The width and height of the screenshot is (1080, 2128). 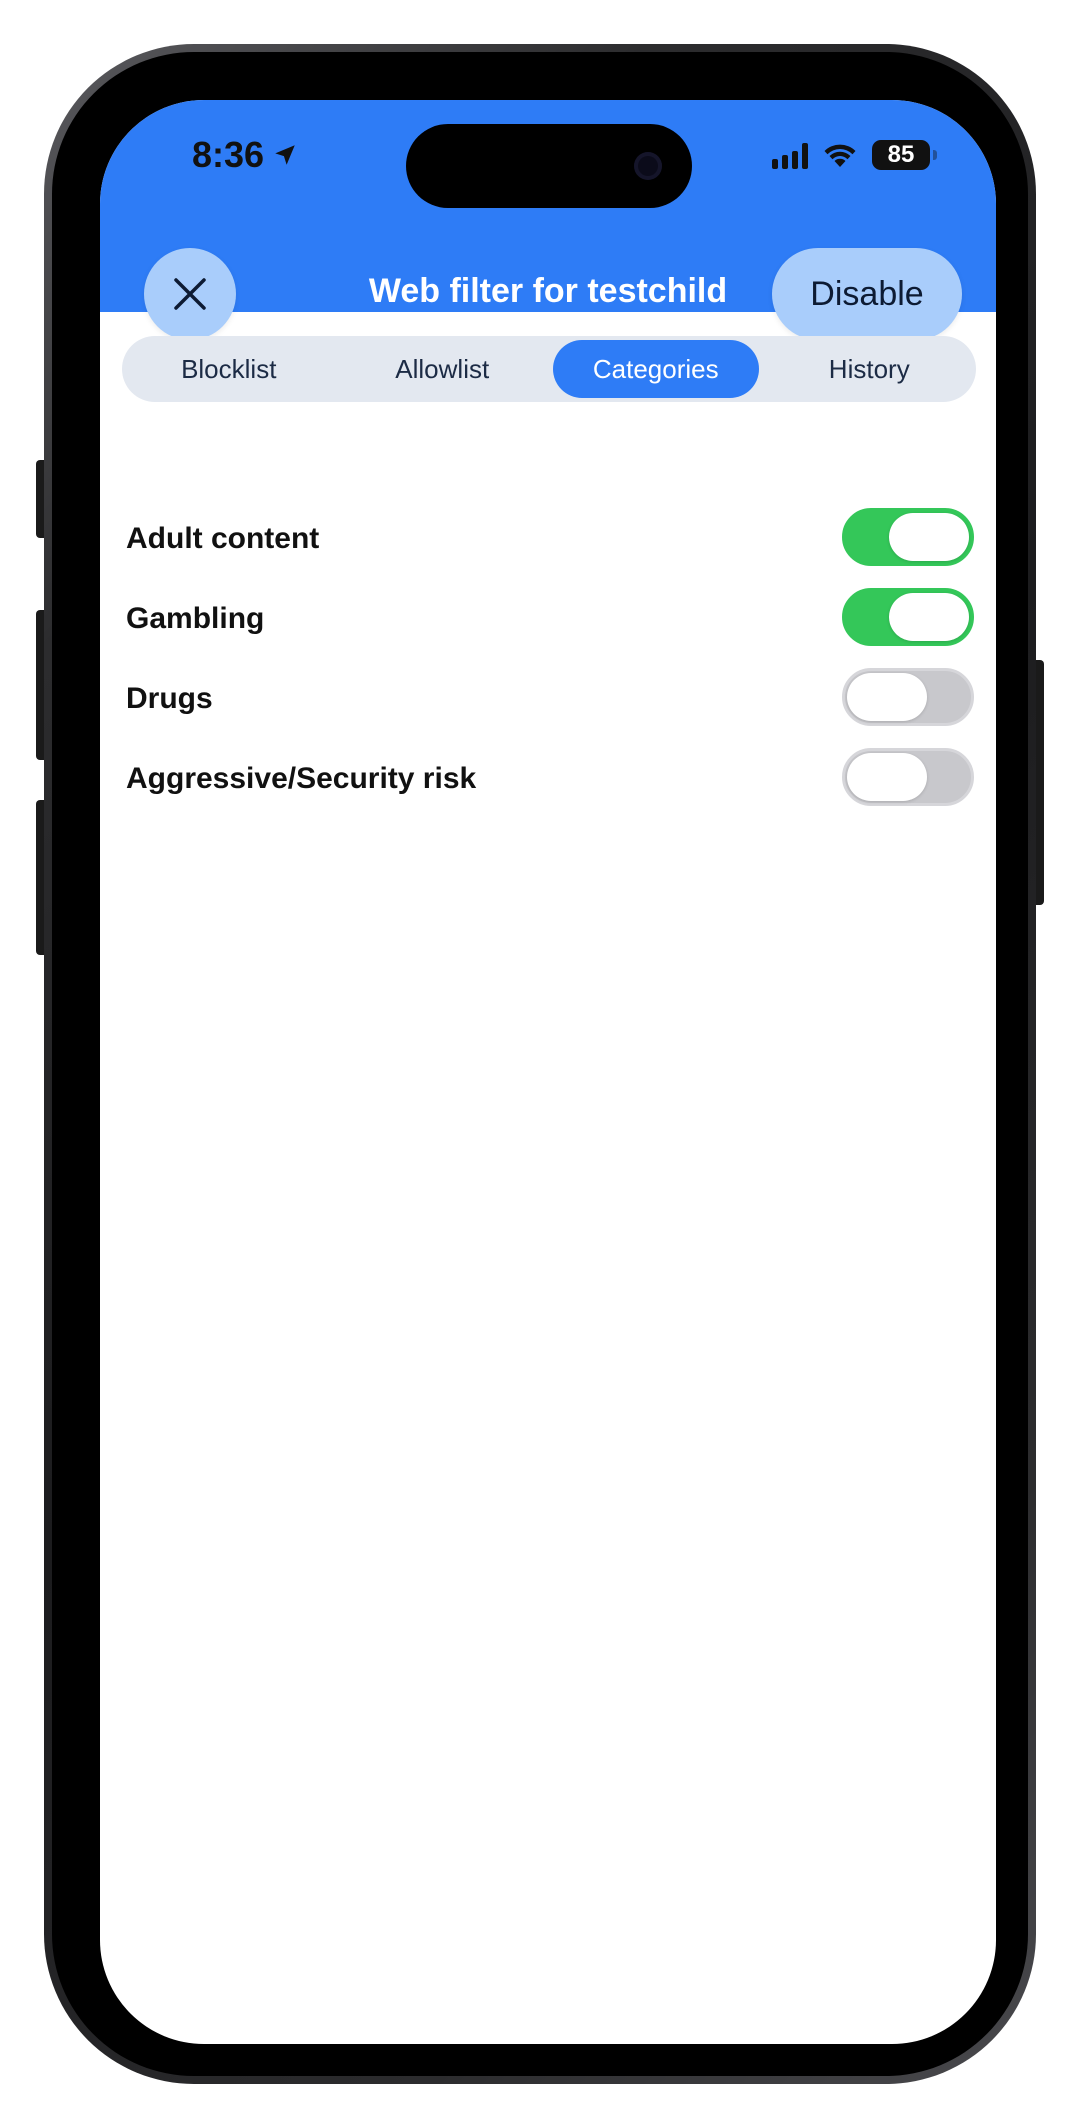 What do you see at coordinates (229, 369) in the screenshot?
I see `tab-blocklist: Blocklist` at bounding box center [229, 369].